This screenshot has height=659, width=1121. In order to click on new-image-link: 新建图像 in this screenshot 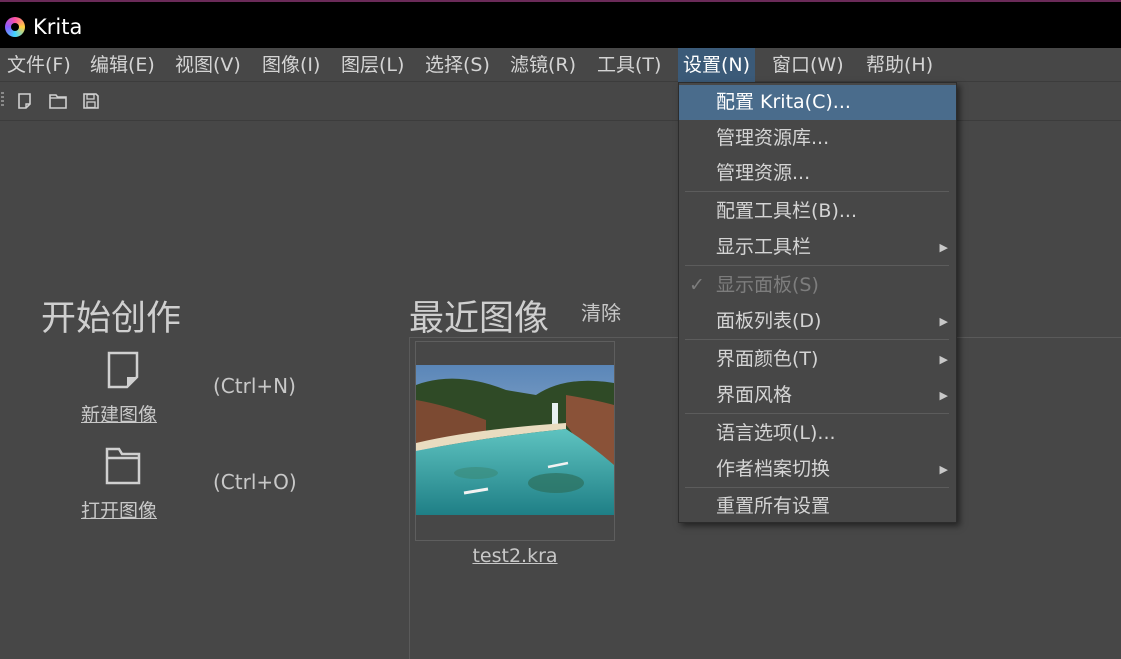, I will do `click(119, 413)`.